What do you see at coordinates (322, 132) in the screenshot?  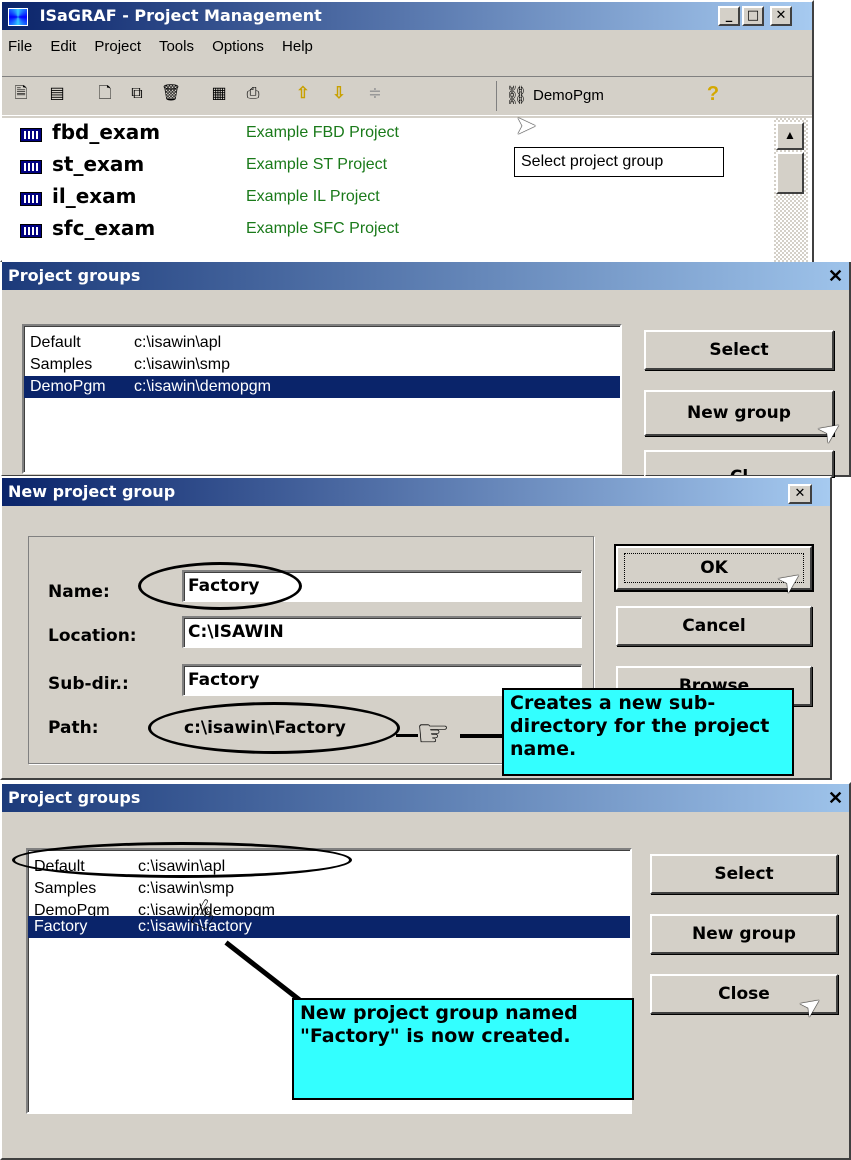 I see `project-description: Example FBD Project` at bounding box center [322, 132].